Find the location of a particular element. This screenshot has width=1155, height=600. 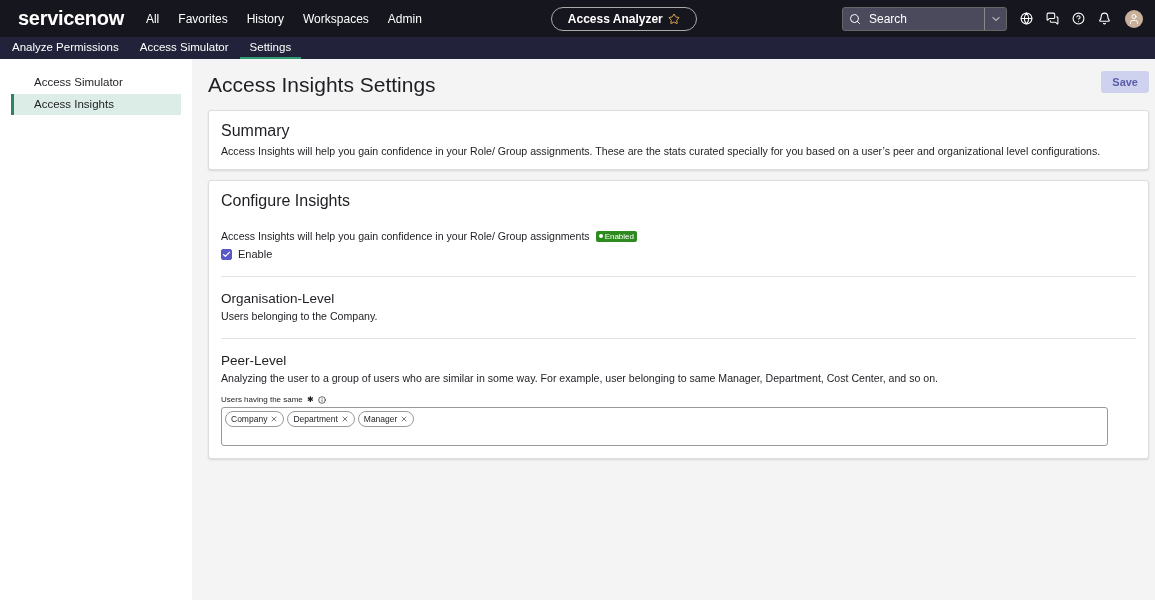

page-title: Access Insights Settings is located at coordinates (322, 85).